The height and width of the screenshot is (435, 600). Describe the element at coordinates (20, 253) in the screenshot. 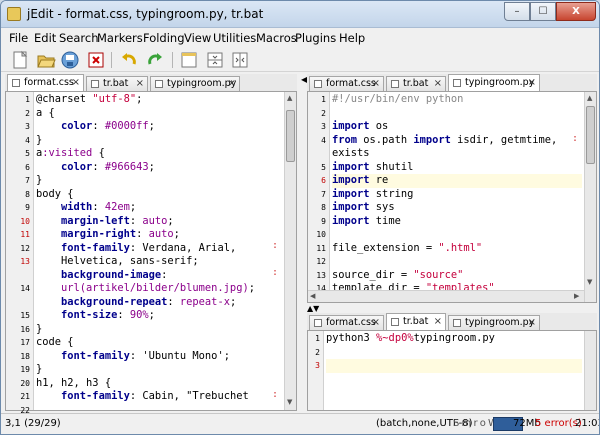

I see `left-gutter: 1 2 3 4 5 6 7 8 9 10 11 12 13 14 15 16 17 18 19 20 21 22` at that location.